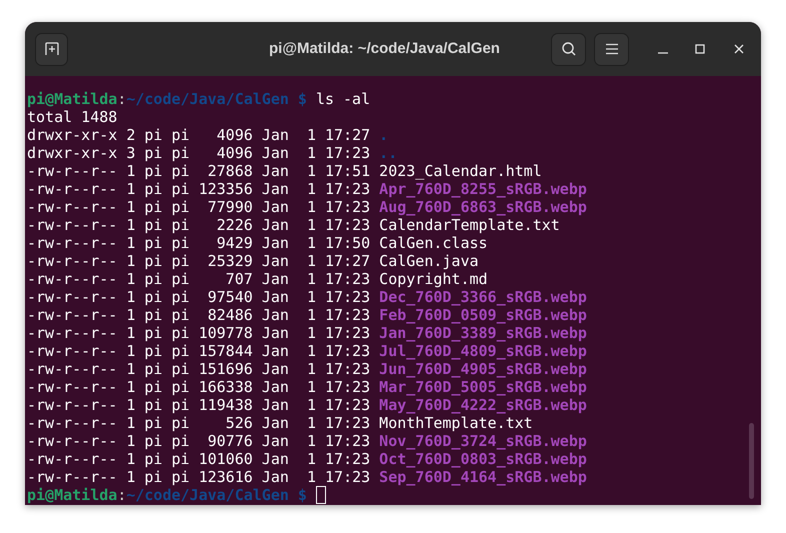  What do you see at coordinates (483, 441) in the screenshot?
I see `file-name: Nov_760D_3724_sRGB.webp` at bounding box center [483, 441].